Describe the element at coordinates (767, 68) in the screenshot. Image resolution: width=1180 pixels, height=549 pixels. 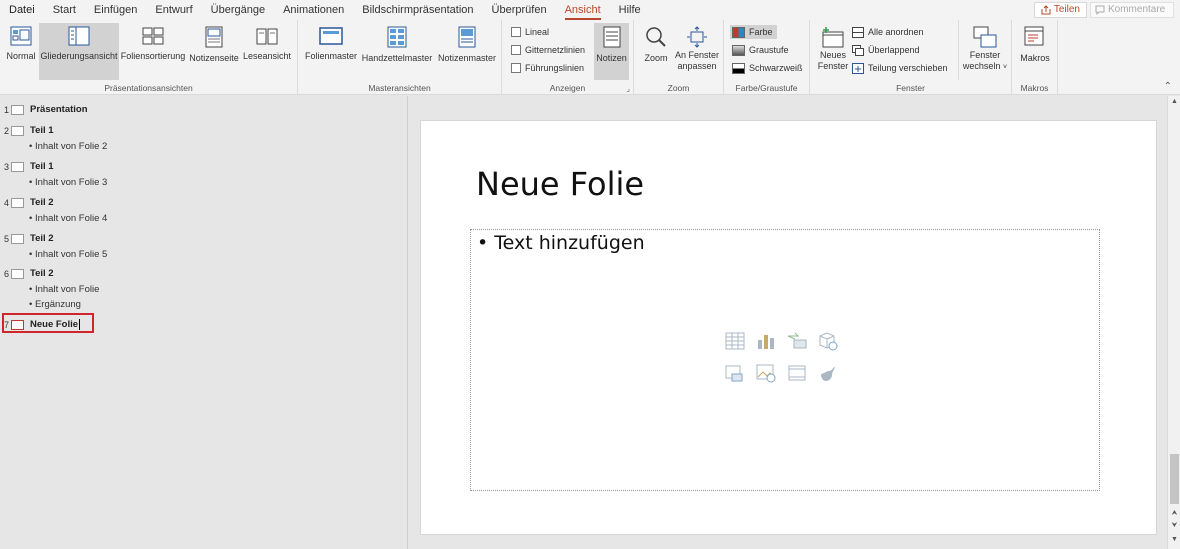
I see `black-white-option: Schwarzweiß` at that location.